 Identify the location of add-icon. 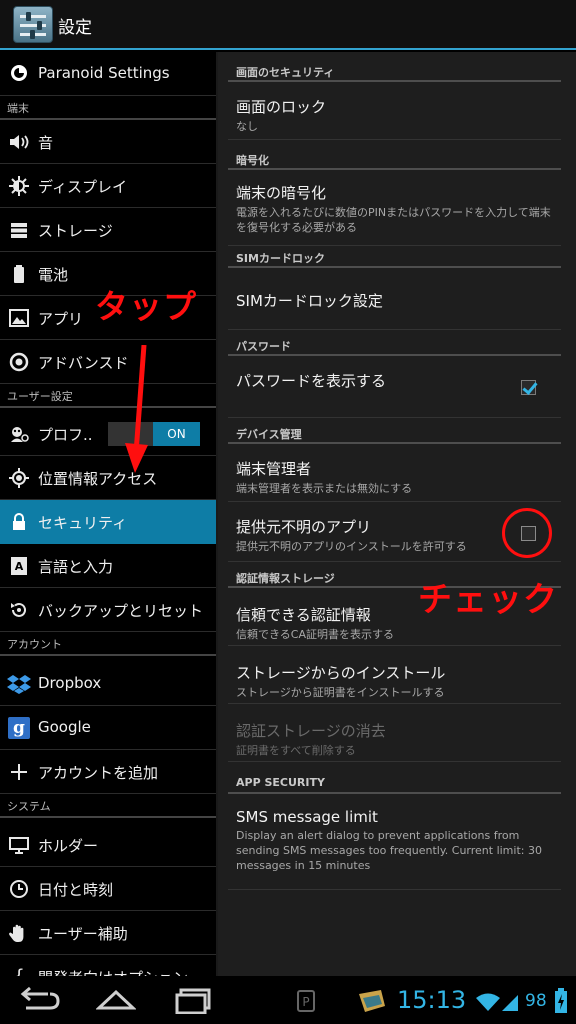
(19, 772).